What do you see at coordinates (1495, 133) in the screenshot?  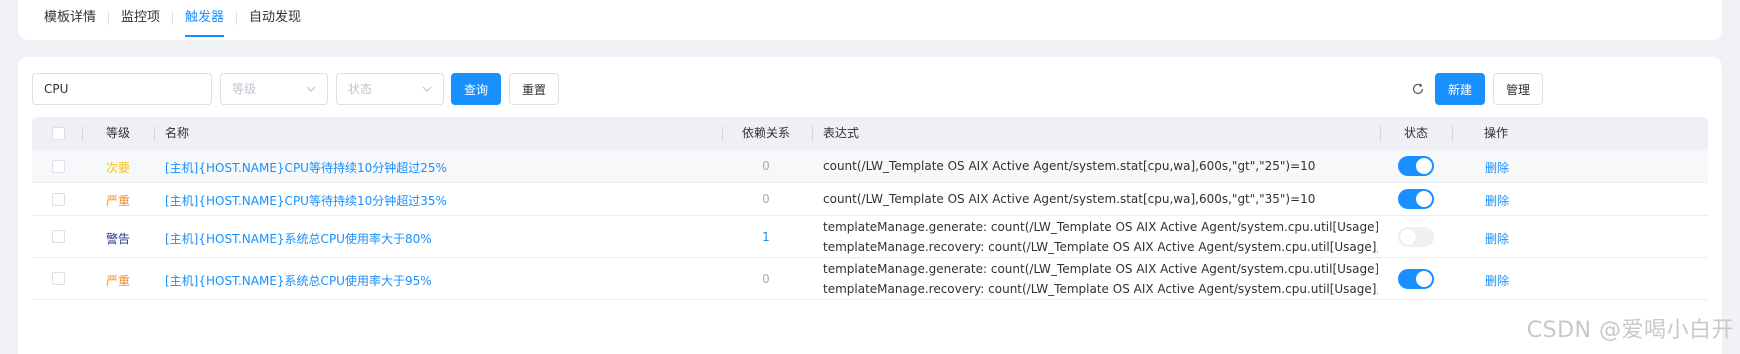 I see `header-actions: 操作` at bounding box center [1495, 133].